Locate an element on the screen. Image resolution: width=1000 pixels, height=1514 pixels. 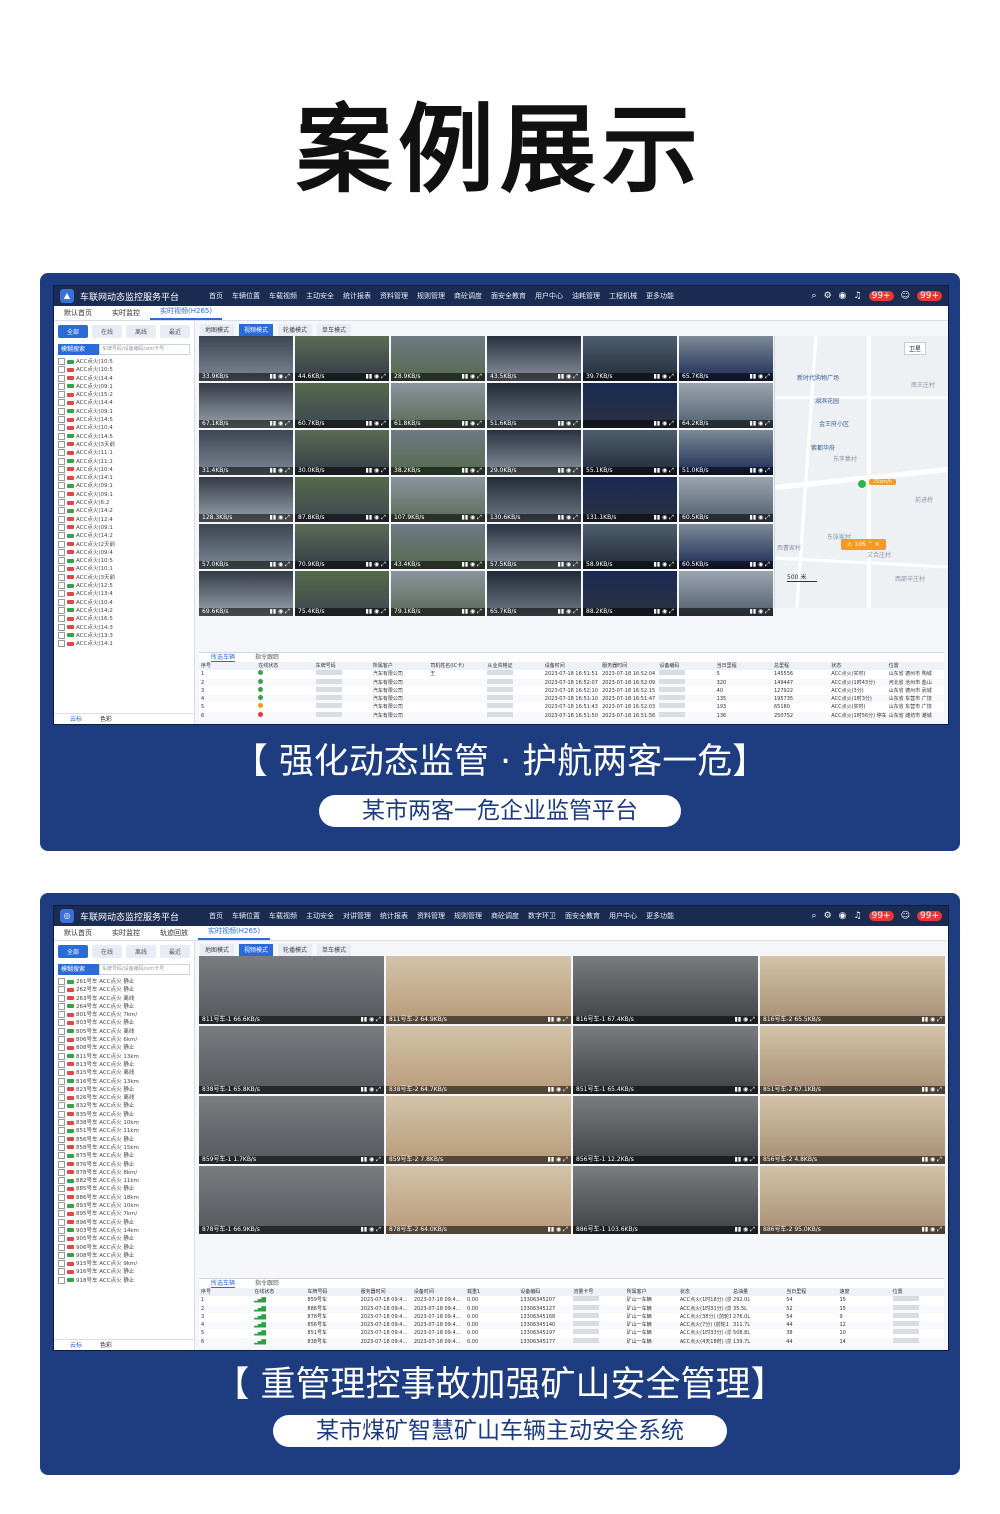
status-filter-button: 全部 is located at coordinates (73, 331).